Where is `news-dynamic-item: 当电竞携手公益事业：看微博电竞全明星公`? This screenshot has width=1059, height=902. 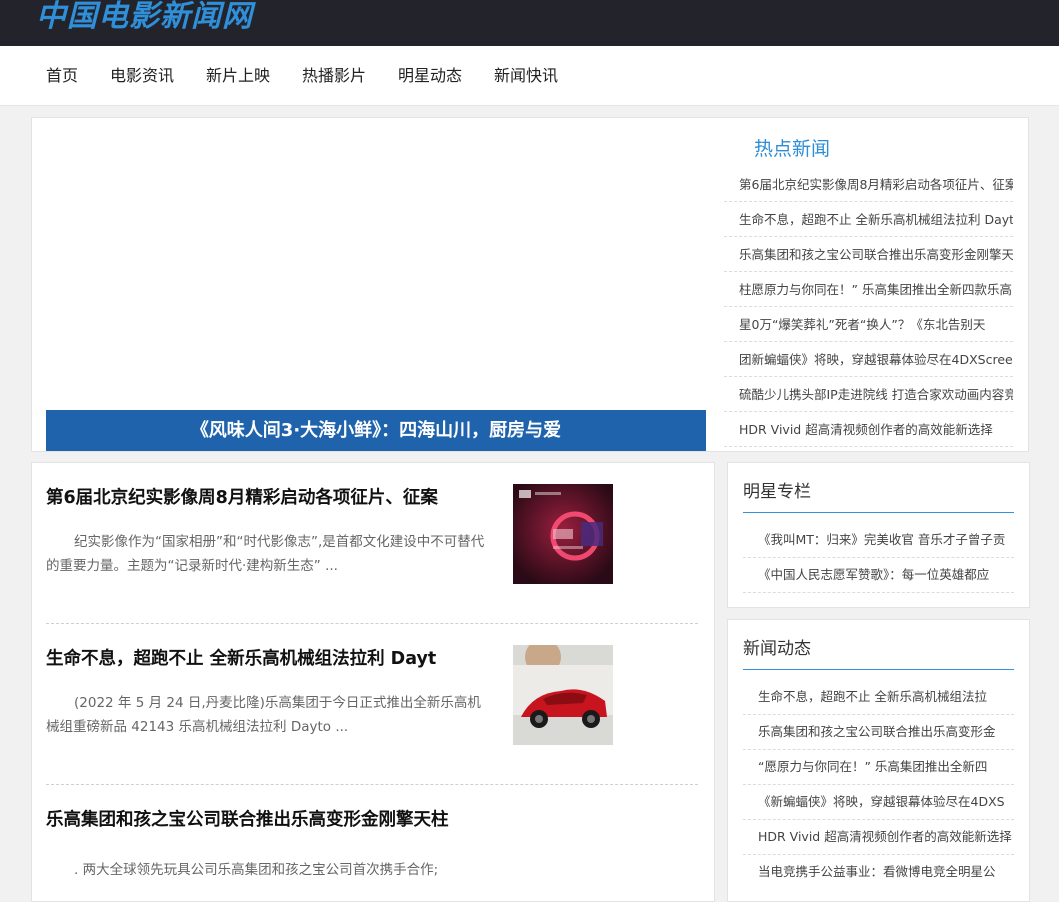 news-dynamic-item: 当电竞携手公益事业：看微博电竞全明星公 is located at coordinates (878, 872).